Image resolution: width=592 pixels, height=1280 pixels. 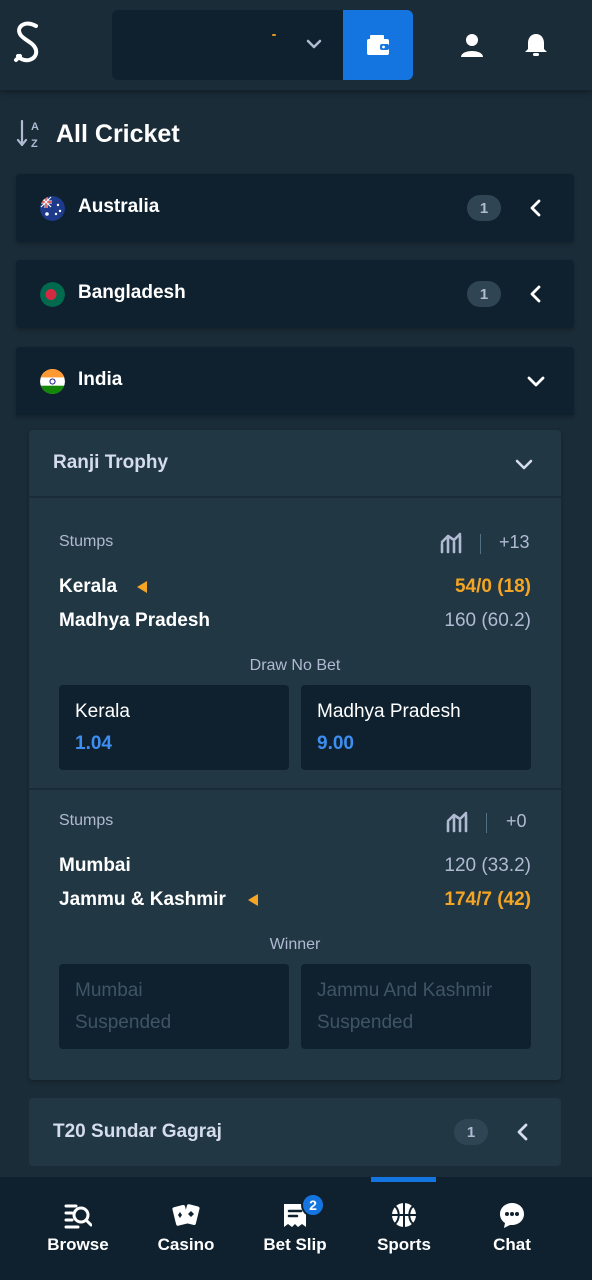 What do you see at coordinates (52, 294) in the screenshot?
I see `bangladesh-flag-icon` at bounding box center [52, 294].